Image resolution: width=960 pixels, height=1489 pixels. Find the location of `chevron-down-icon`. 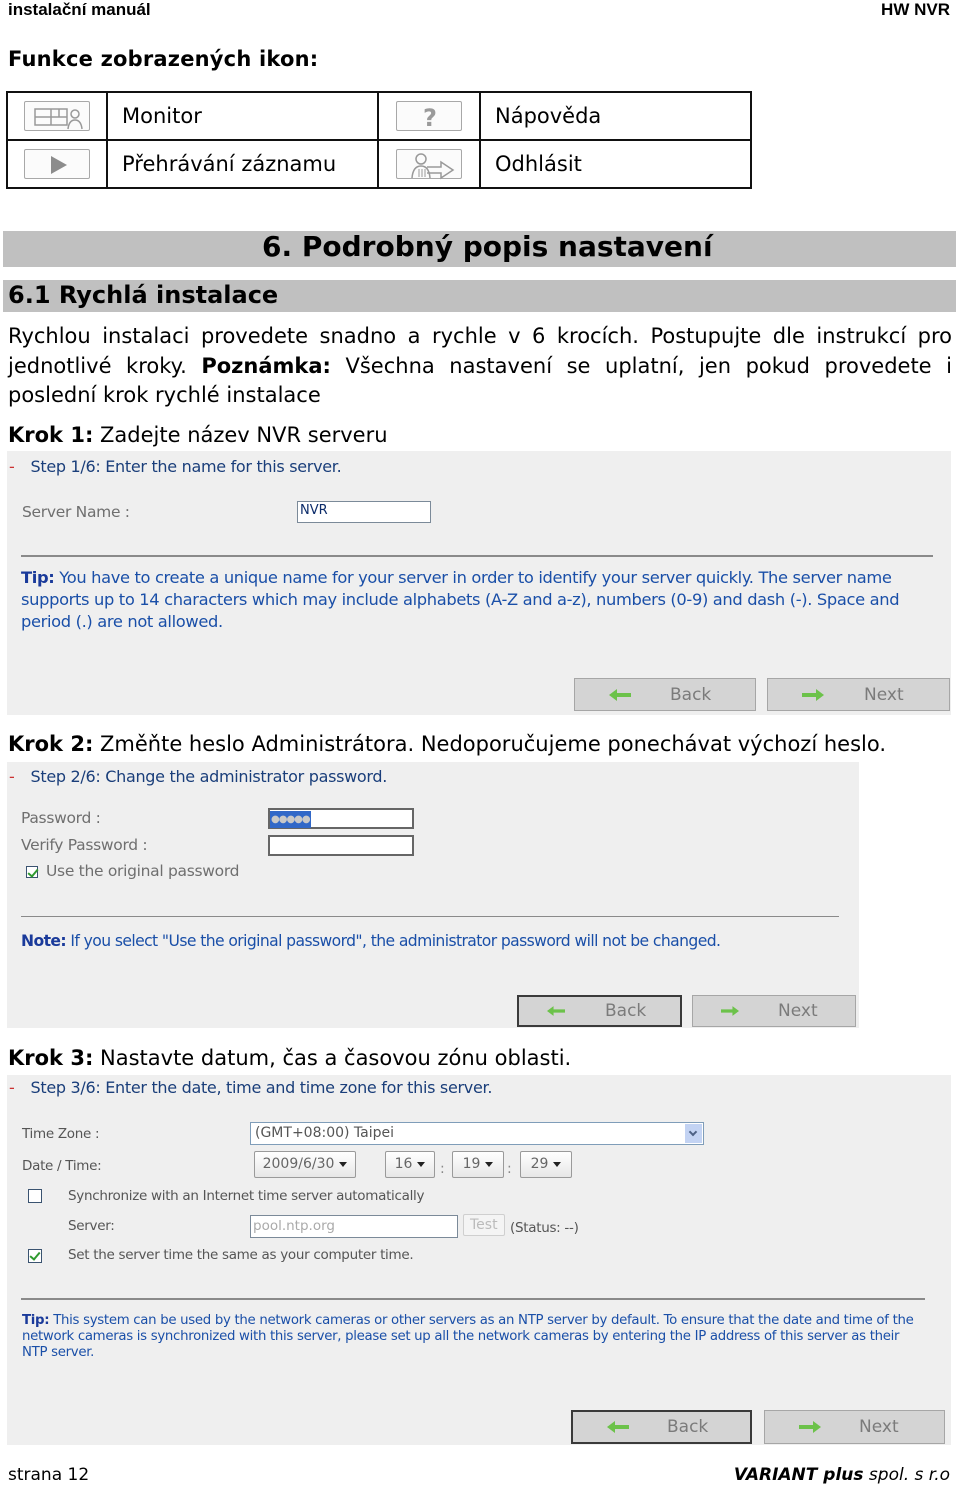

chevron-down-icon is located at coordinates (693, 1133).